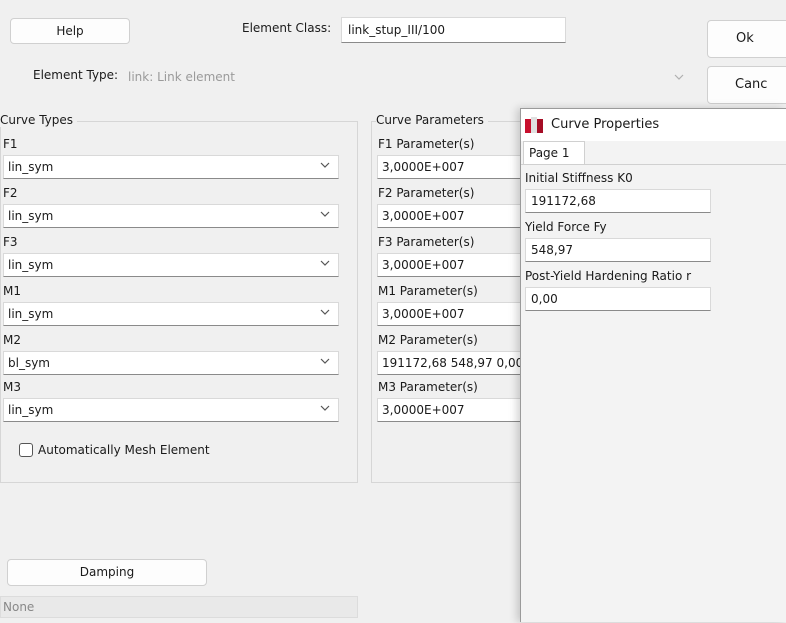 The height and width of the screenshot is (623, 786). I want to click on curve-type-select-f3: lin_sym, so click(171, 265).